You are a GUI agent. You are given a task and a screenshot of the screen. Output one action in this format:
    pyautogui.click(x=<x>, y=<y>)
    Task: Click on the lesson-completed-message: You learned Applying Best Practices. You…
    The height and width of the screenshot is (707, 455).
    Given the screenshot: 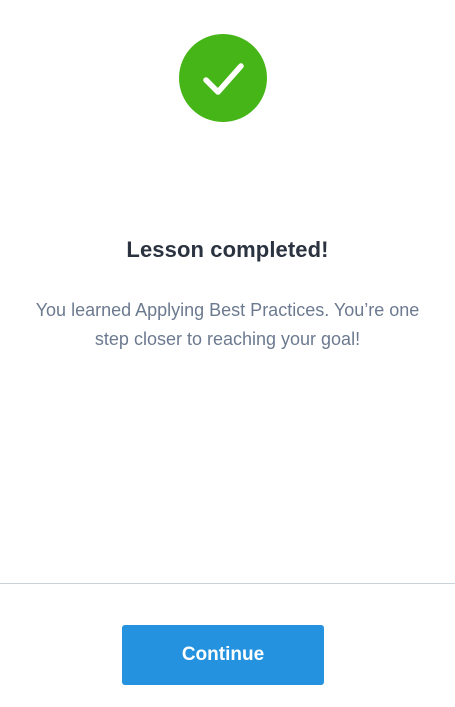 What is the action you would take?
    pyautogui.click(x=227, y=324)
    